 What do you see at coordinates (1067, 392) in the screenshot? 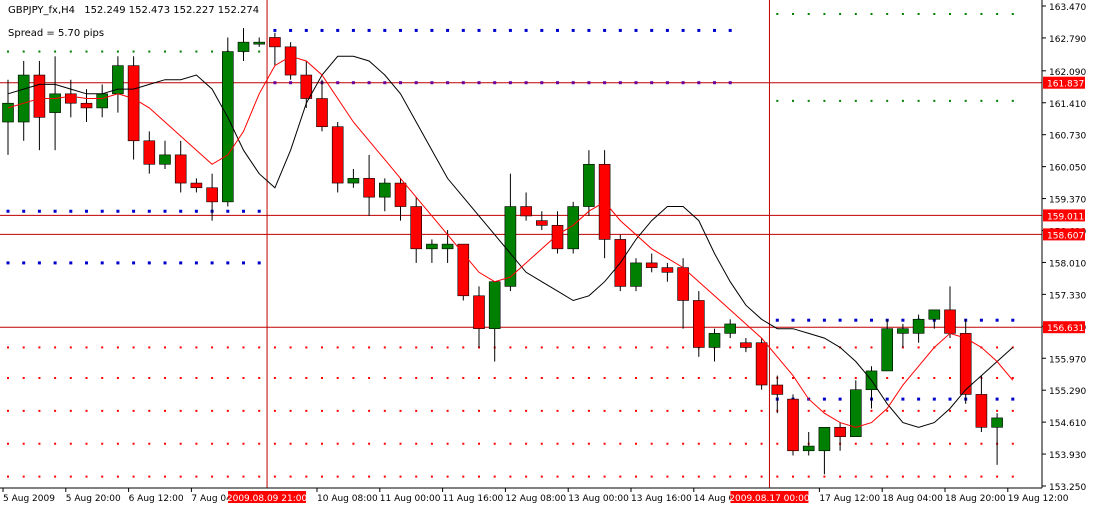
I see `price-tick-label: 155.290` at bounding box center [1067, 392].